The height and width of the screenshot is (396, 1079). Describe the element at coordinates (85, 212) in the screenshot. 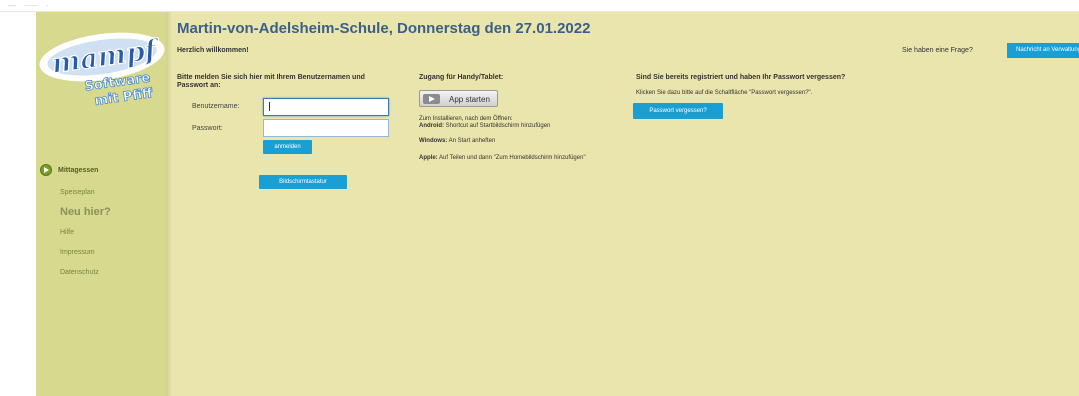

I see `sidebar-item-neu-hier: Neu hier?` at that location.